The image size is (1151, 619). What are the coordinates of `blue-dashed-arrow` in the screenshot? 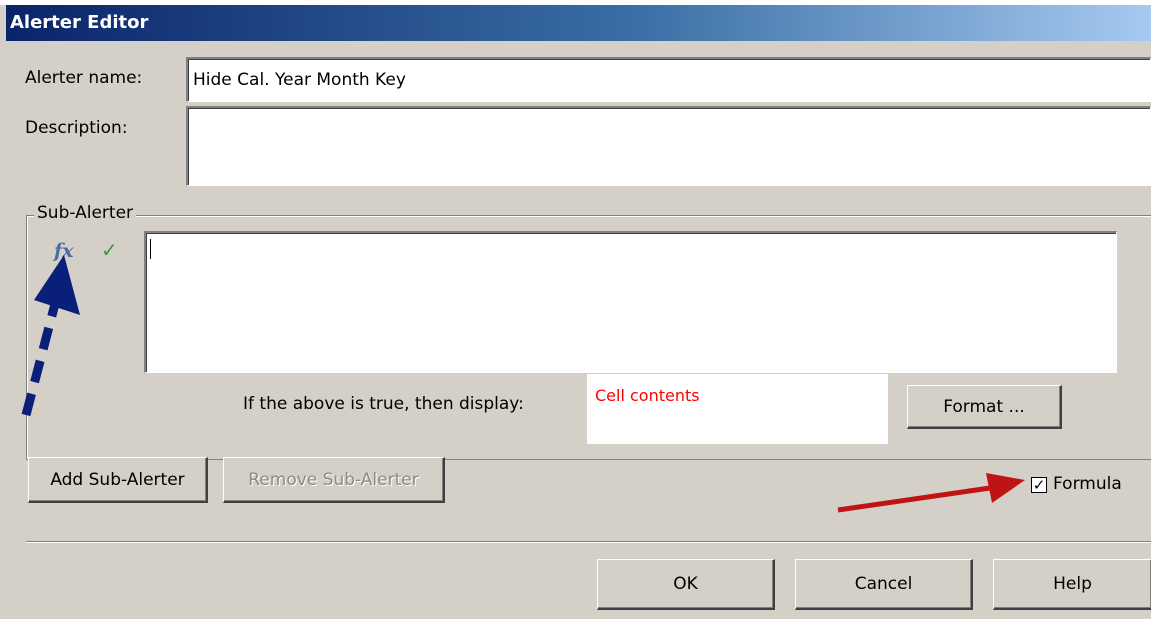 It's located at (50, 336).